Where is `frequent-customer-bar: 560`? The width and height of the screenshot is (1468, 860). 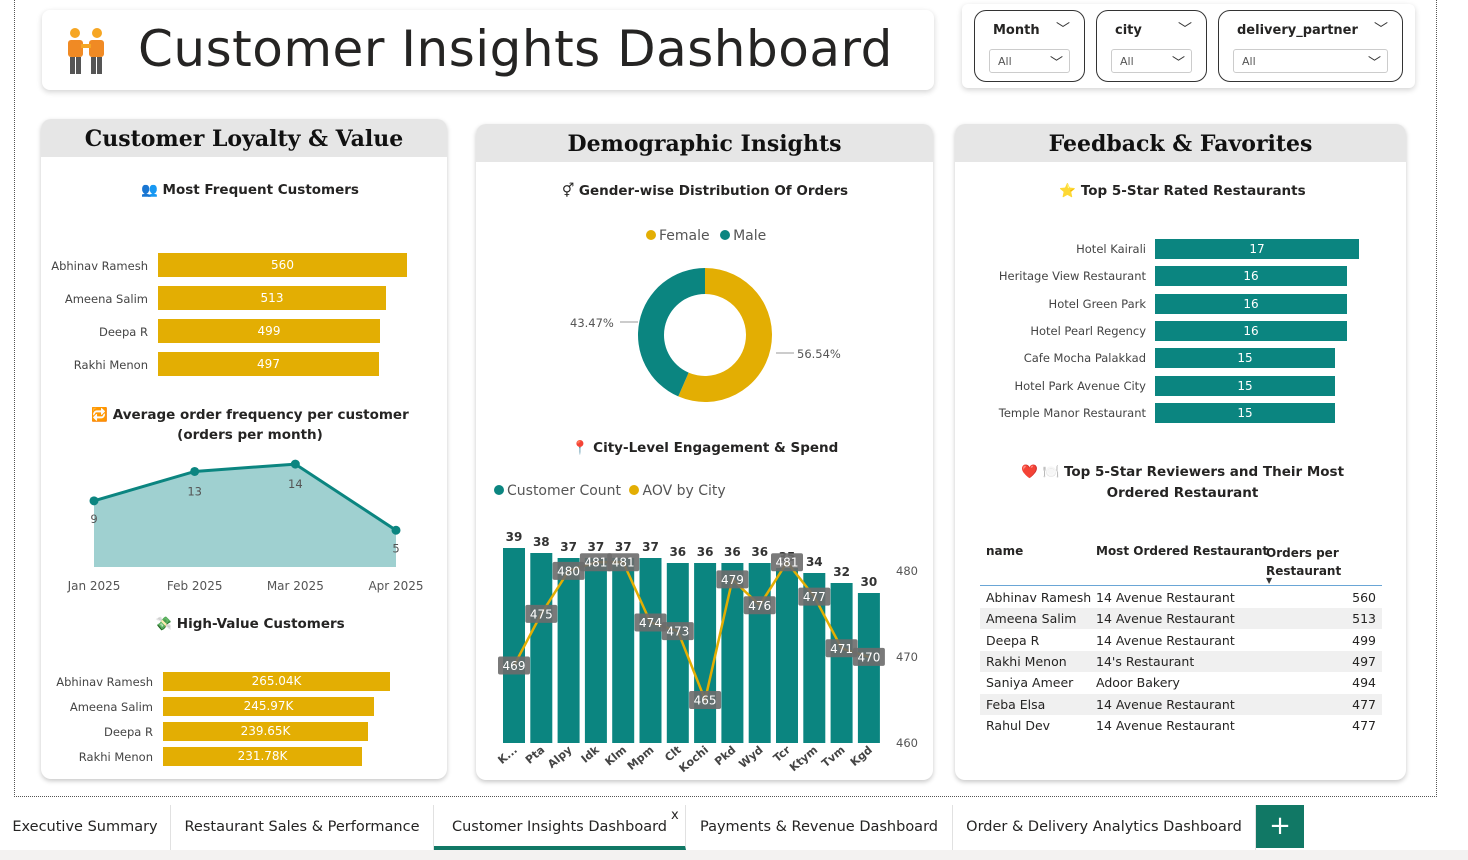
frequent-customer-bar: 560 is located at coordinates (282, 265).